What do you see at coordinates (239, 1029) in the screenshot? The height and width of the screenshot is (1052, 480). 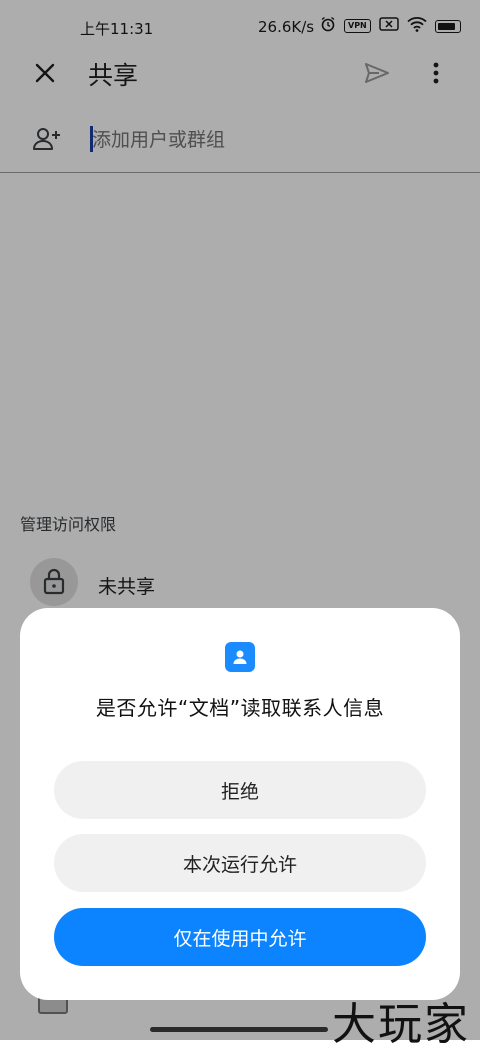 I see `home-indicator` at bounding box center [239, 1029].